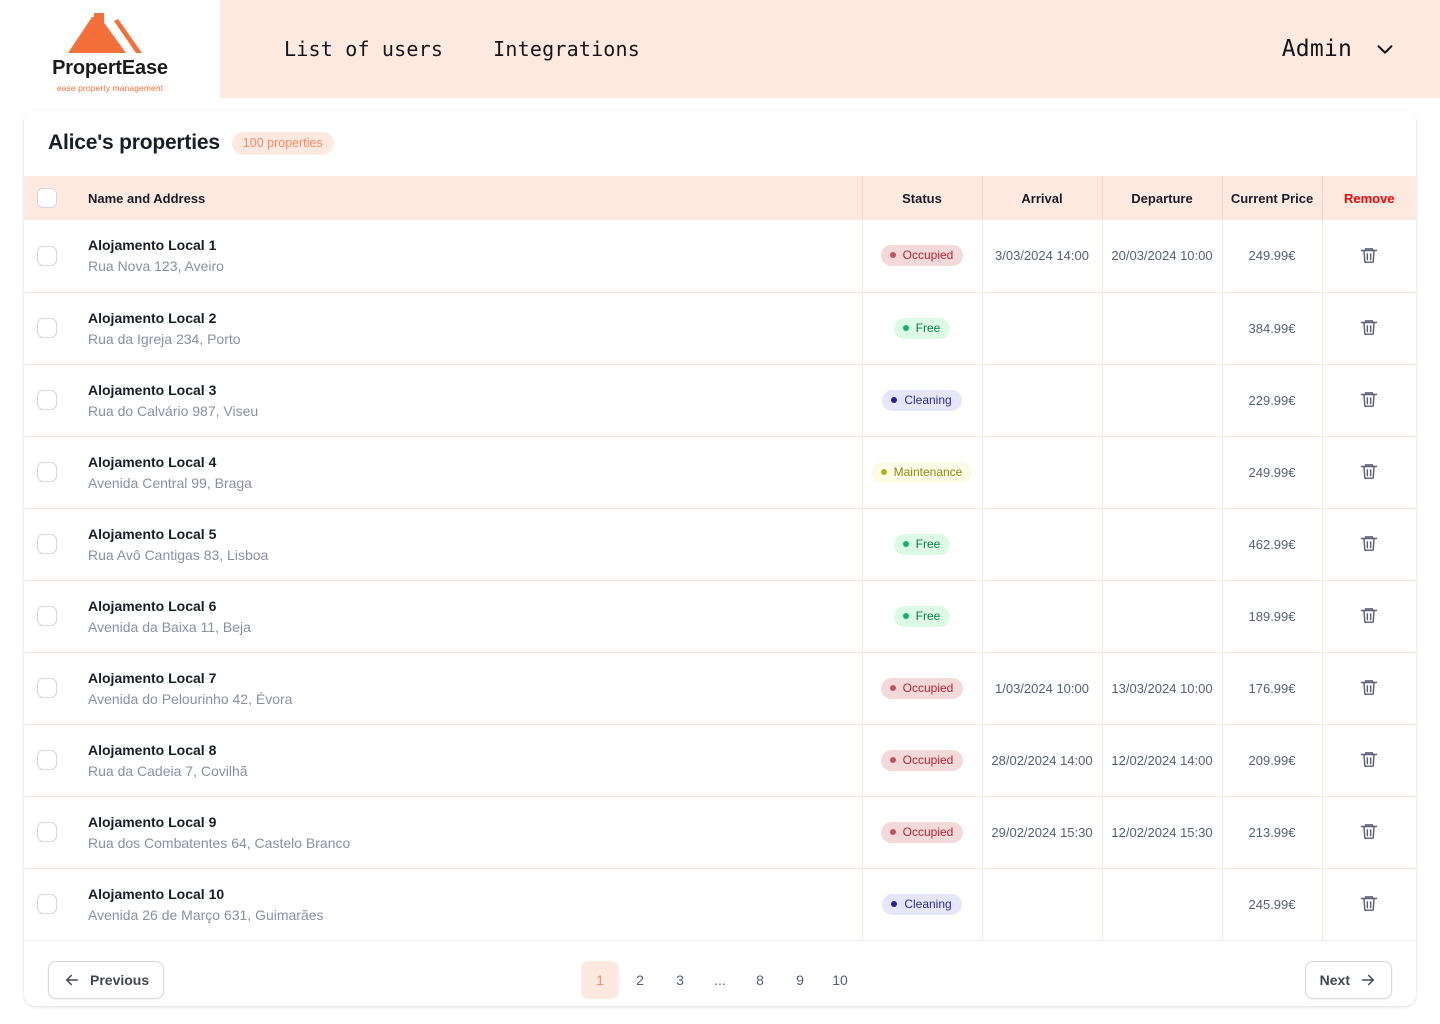 This screenshot has height=1024, width=1440. Describe the element at coordinates (928, 831) in the screenshot. I see `status-label: Occupied` at that location.